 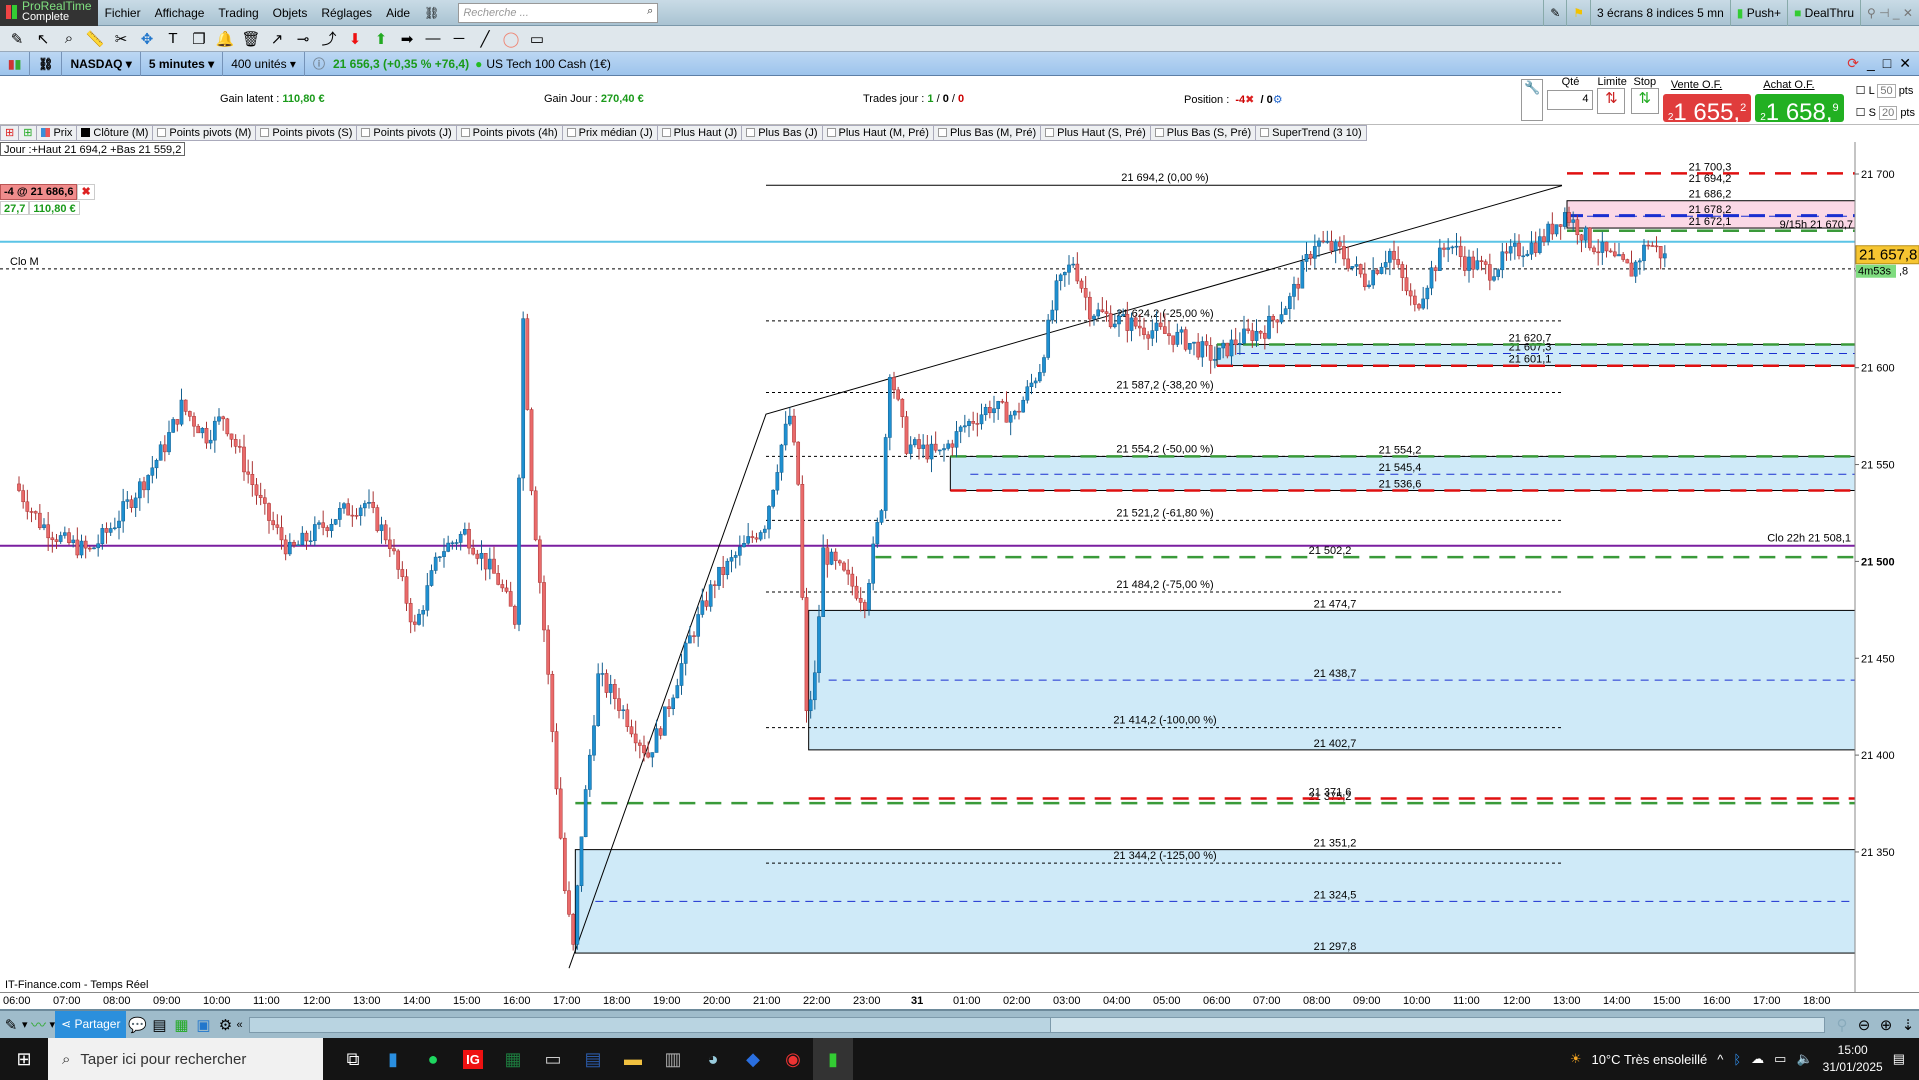 What do you see at coordinates (1899, 1059) in the screenshot?
I see `notifications-icon: ▤` at bounding box center [1899, 1059].